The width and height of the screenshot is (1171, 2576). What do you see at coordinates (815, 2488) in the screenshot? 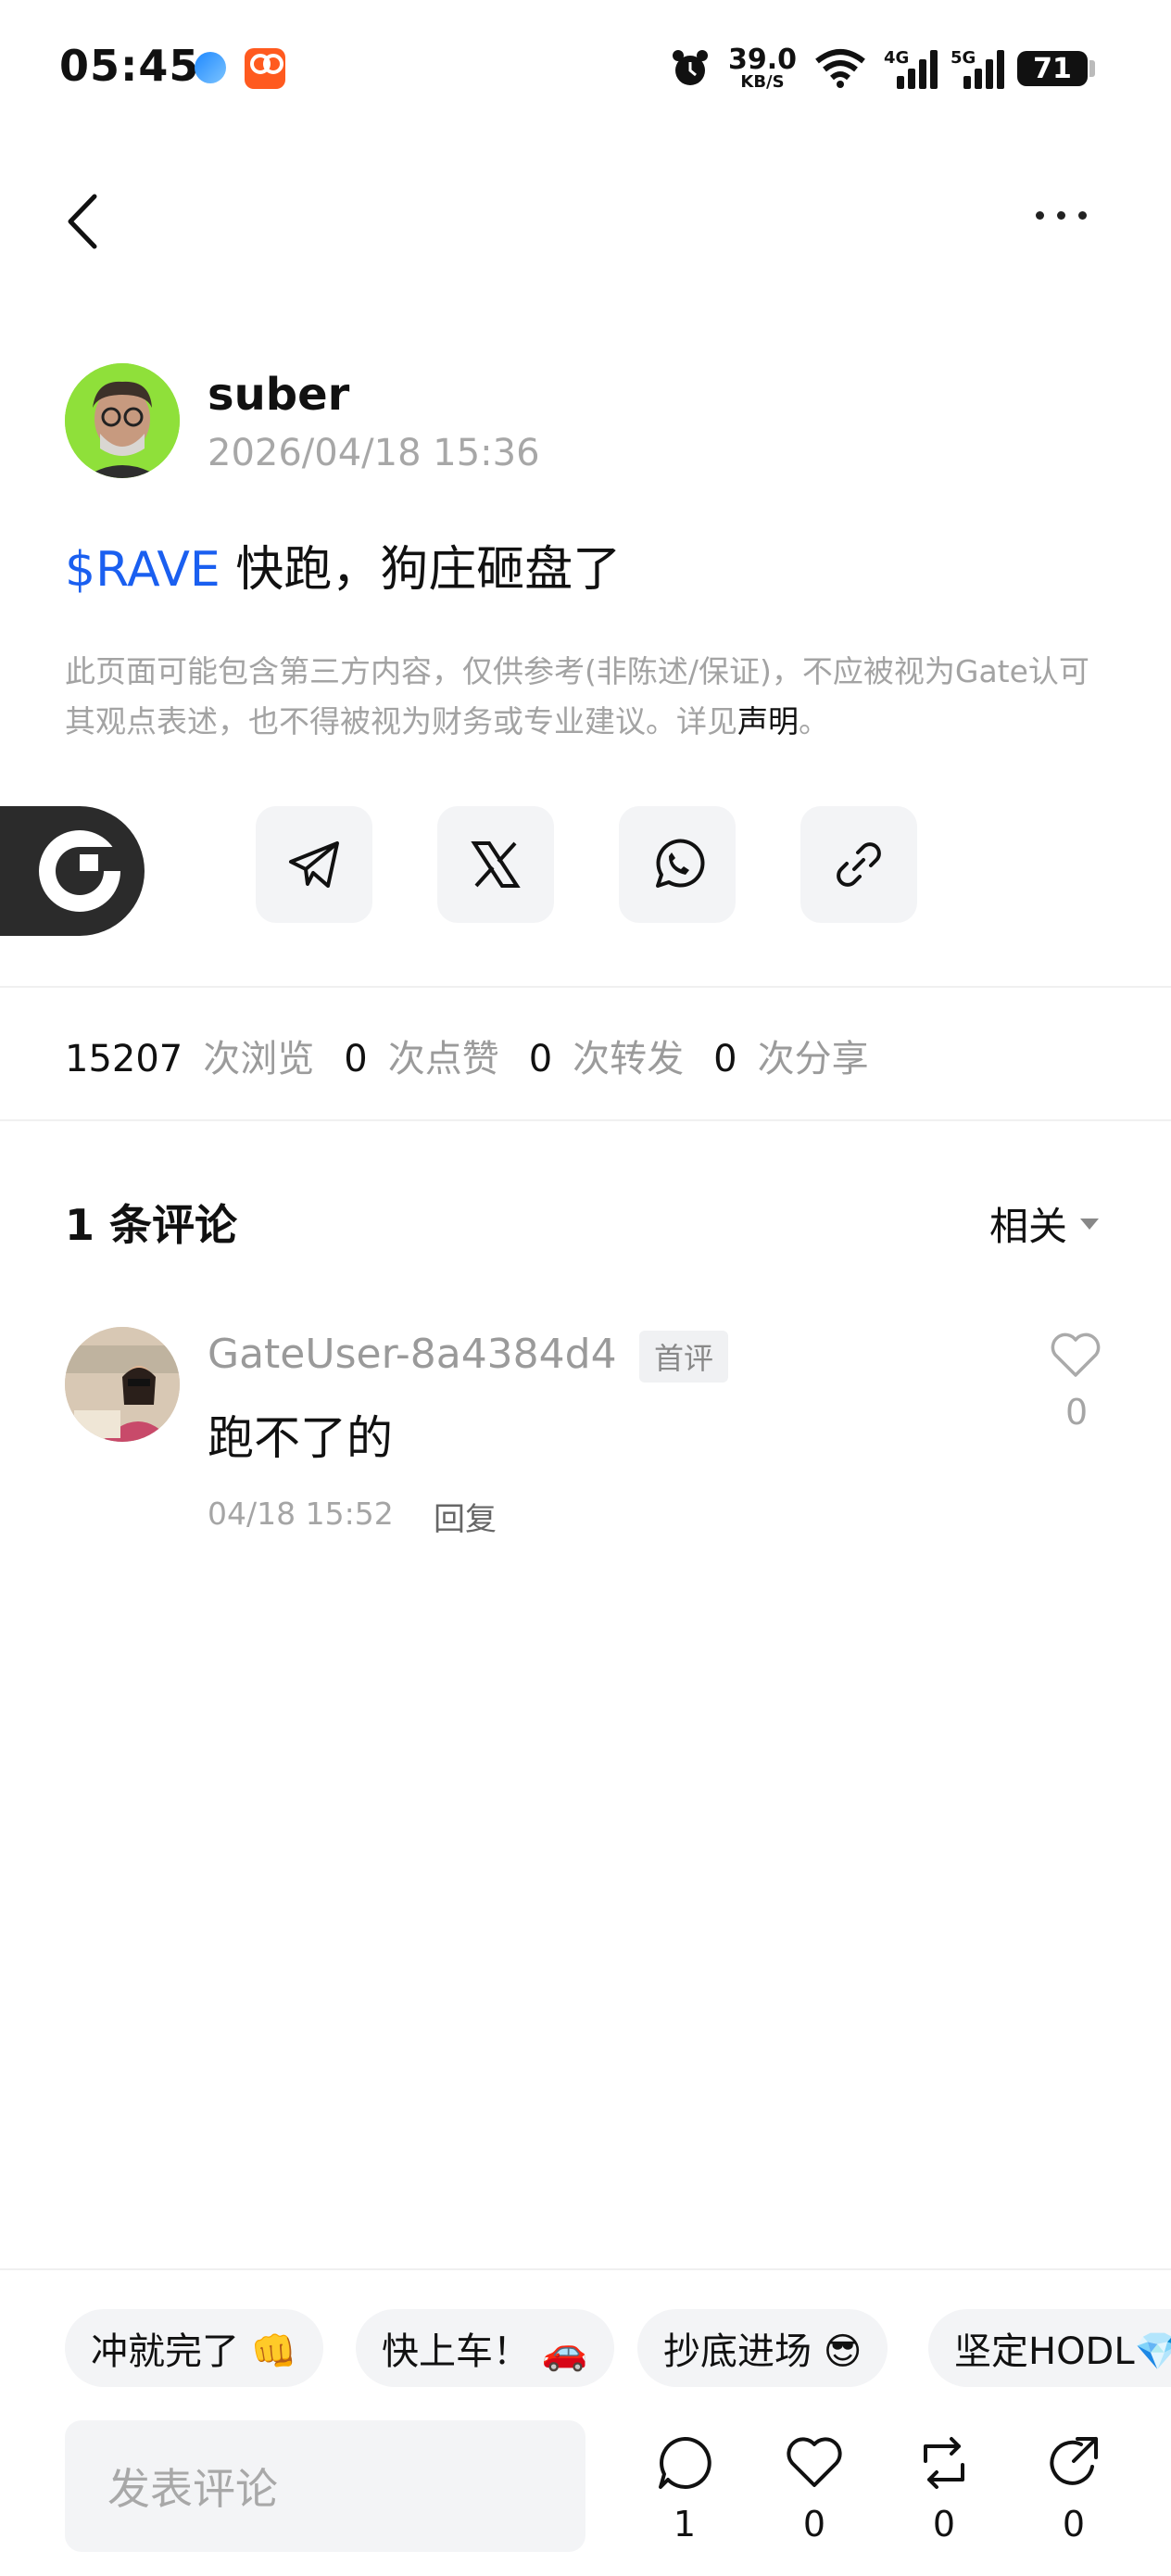
I see `like-action: 0` at bounding box center [815, 2488].